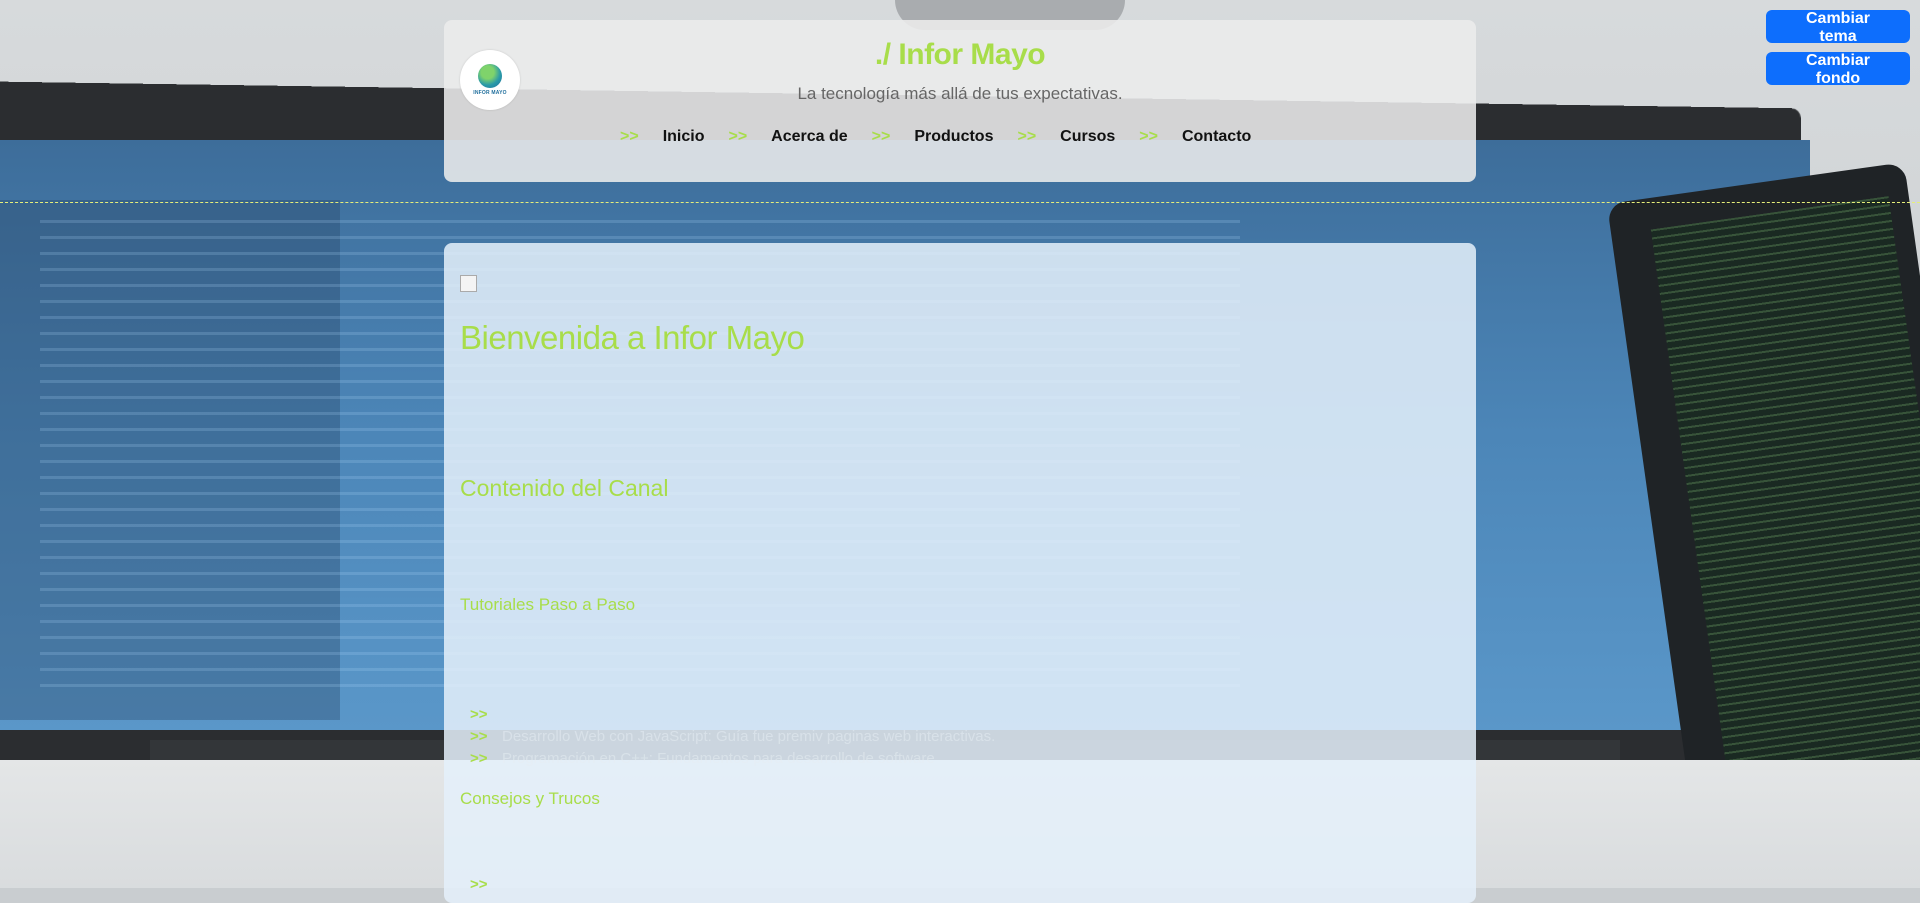  I want to click on divider, so click(960, 202).